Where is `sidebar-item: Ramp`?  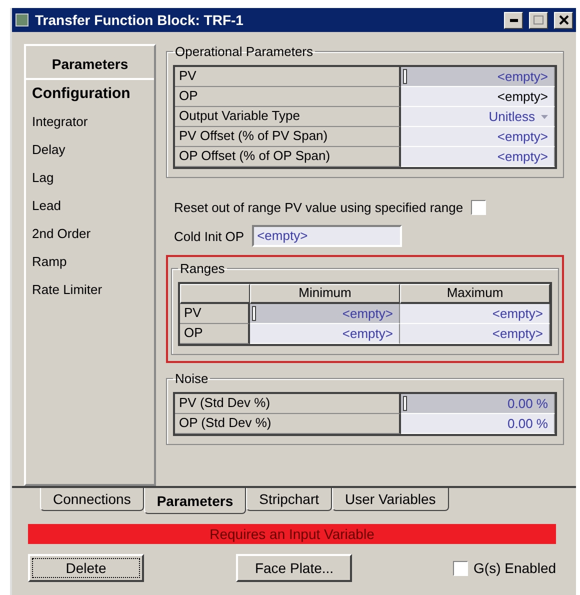
sidebar-item: Ramp is located at coordinates (90, 262).